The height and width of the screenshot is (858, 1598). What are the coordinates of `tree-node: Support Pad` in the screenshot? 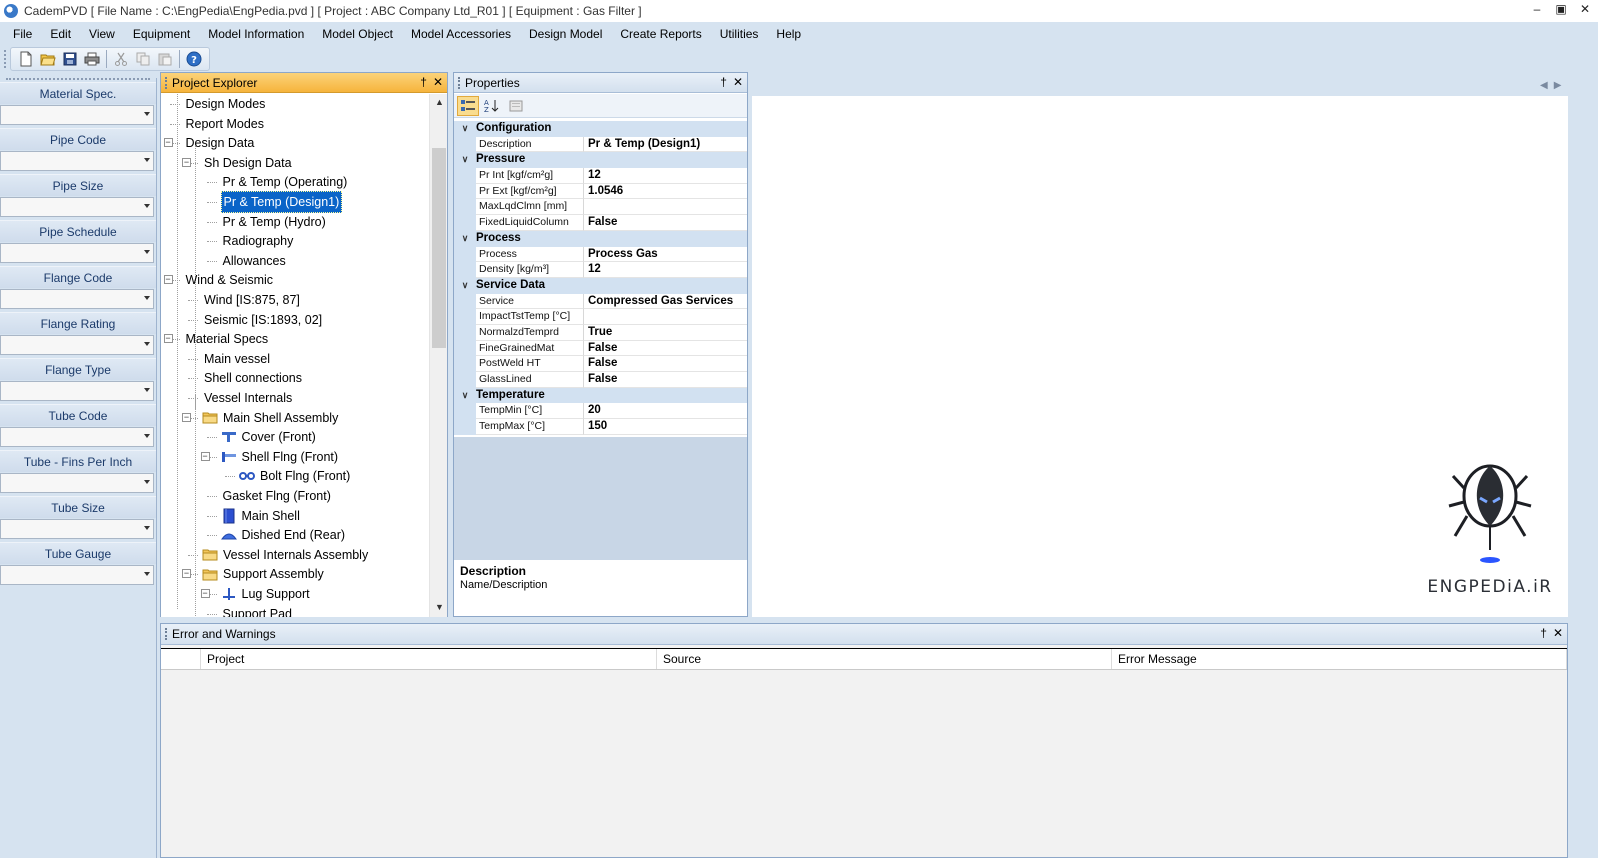 It's located at (258, 610).